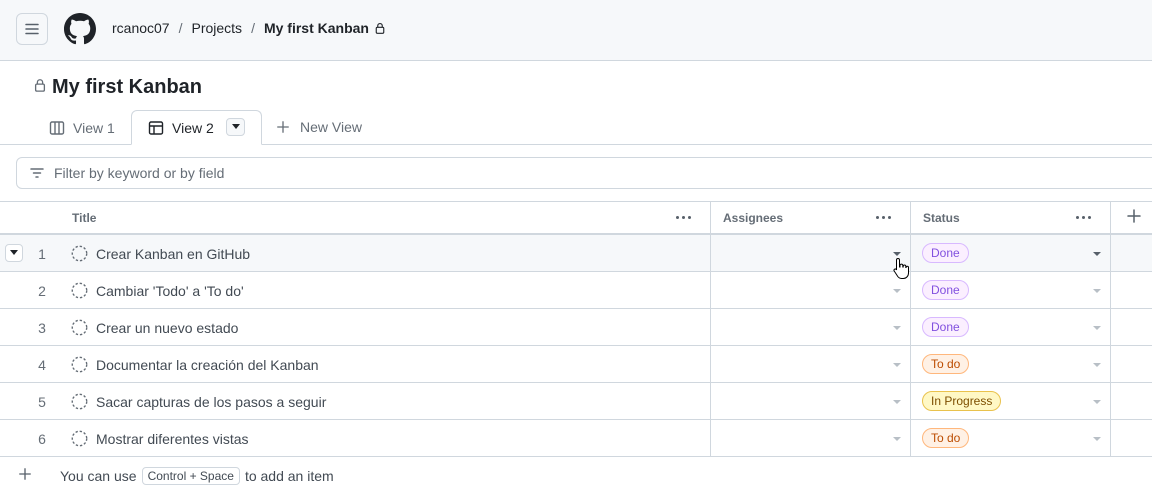 The height and width of the screenshot is (493, 1152). Describe the element at coordinates (576, 364) in the screenshot. I see `table-row: 4 Documentar la creación del Kanban To do` at that location.